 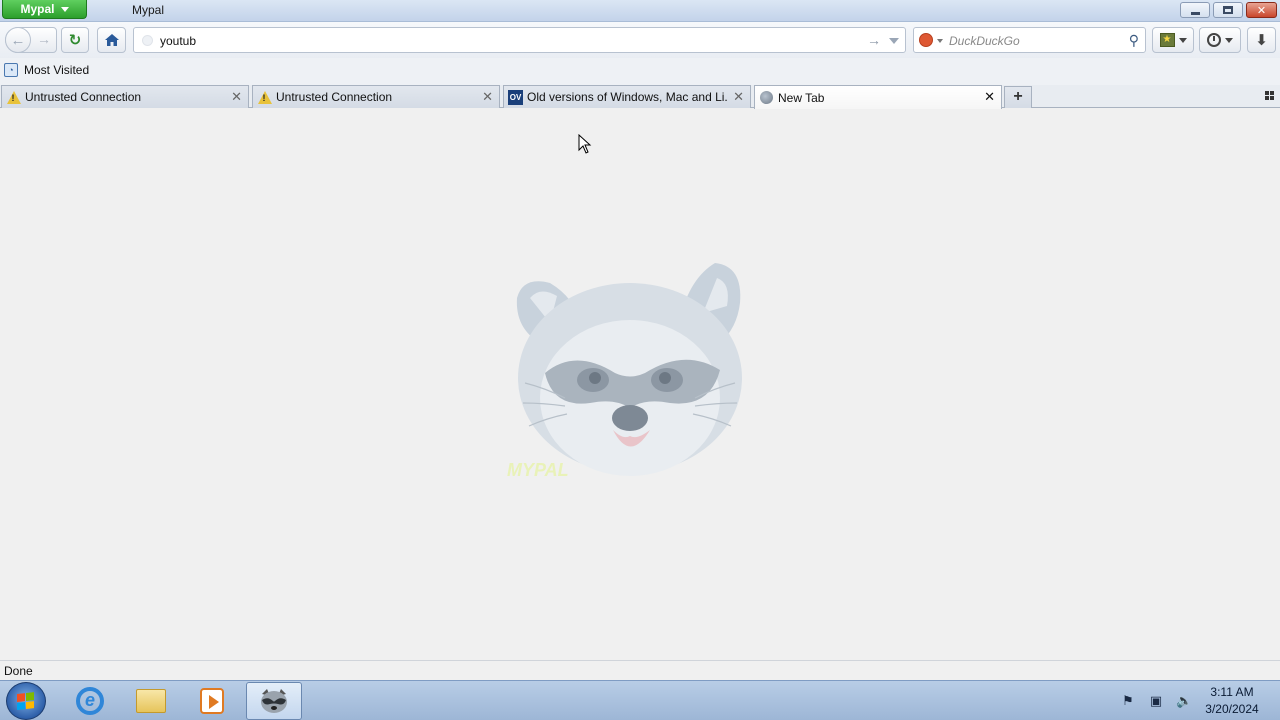 What do you see at coordinates (57, 70) in the screenshot?
I see `bookmark-label: Most Visited` at bounding box center [57, 70].